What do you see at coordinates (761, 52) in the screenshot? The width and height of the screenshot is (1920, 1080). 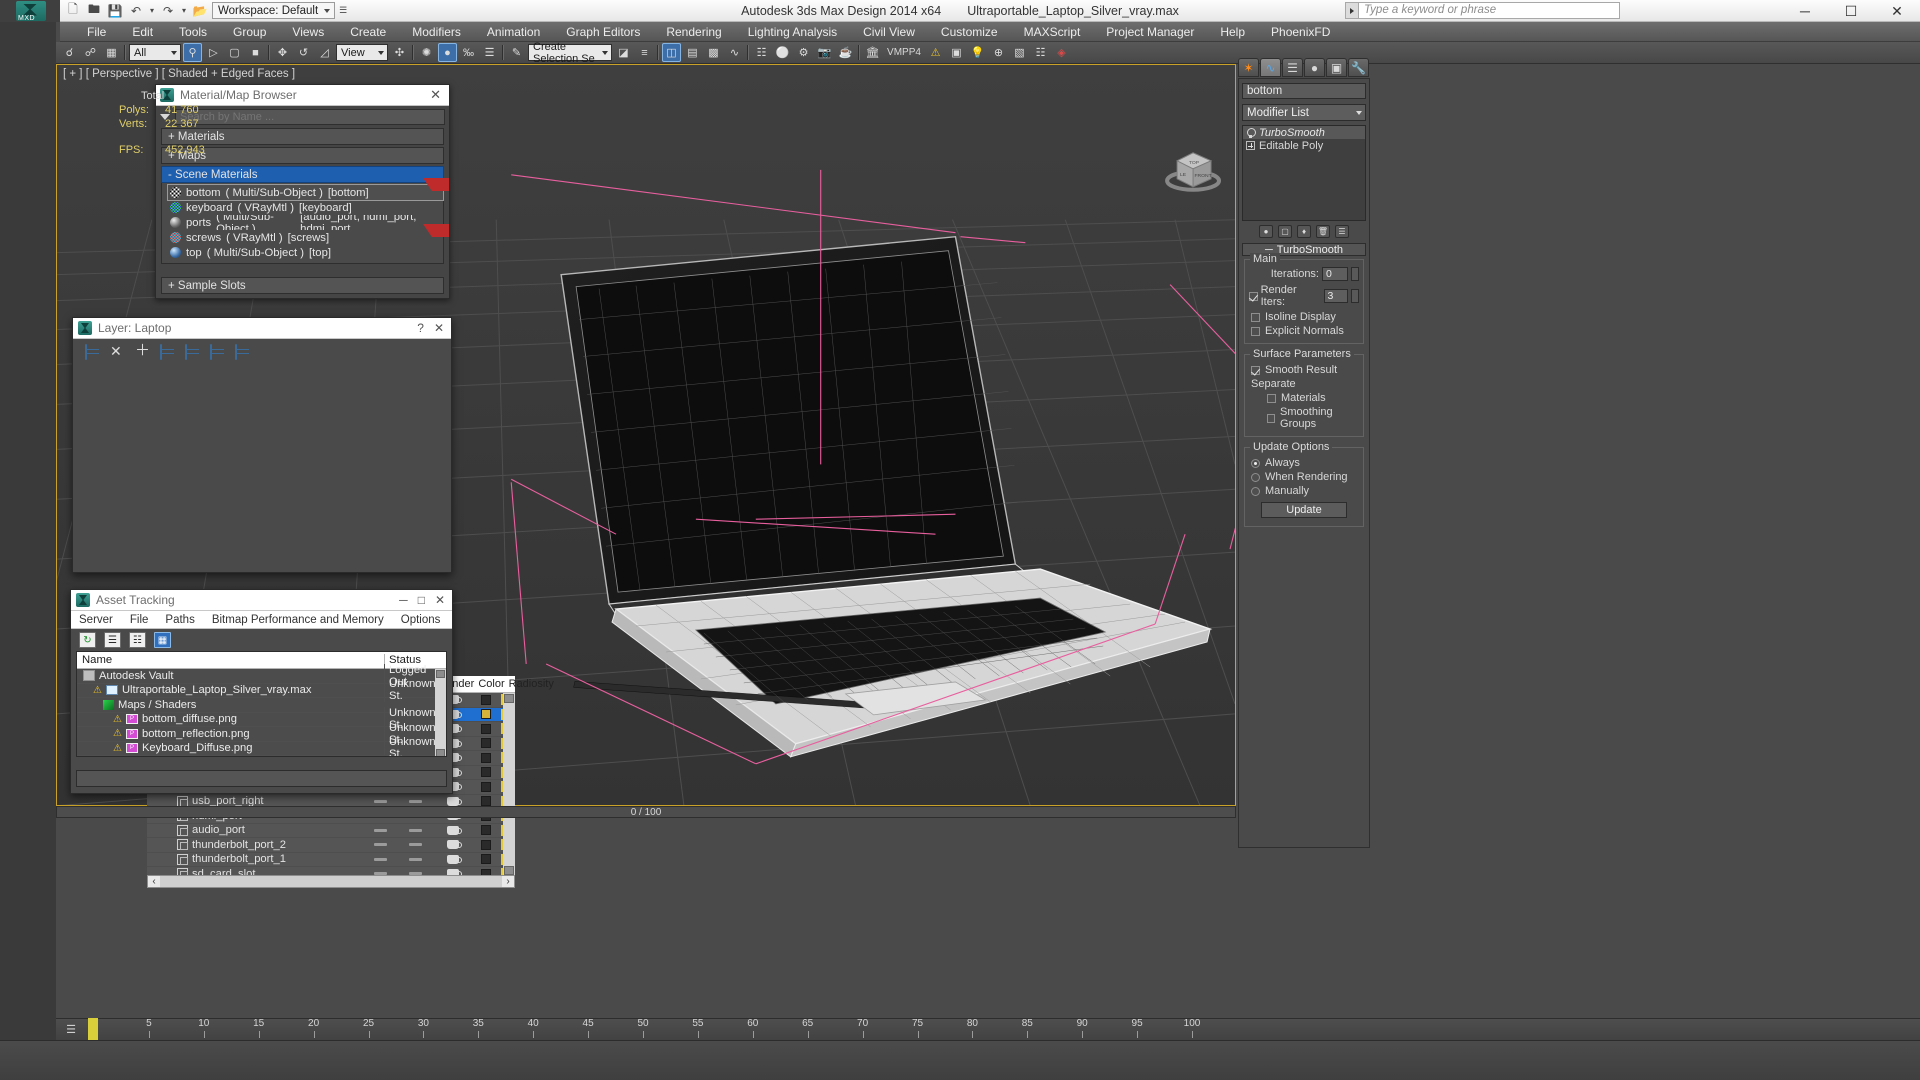 I see `schematic-view-icon: ☷` at bounding box center [761, 52].